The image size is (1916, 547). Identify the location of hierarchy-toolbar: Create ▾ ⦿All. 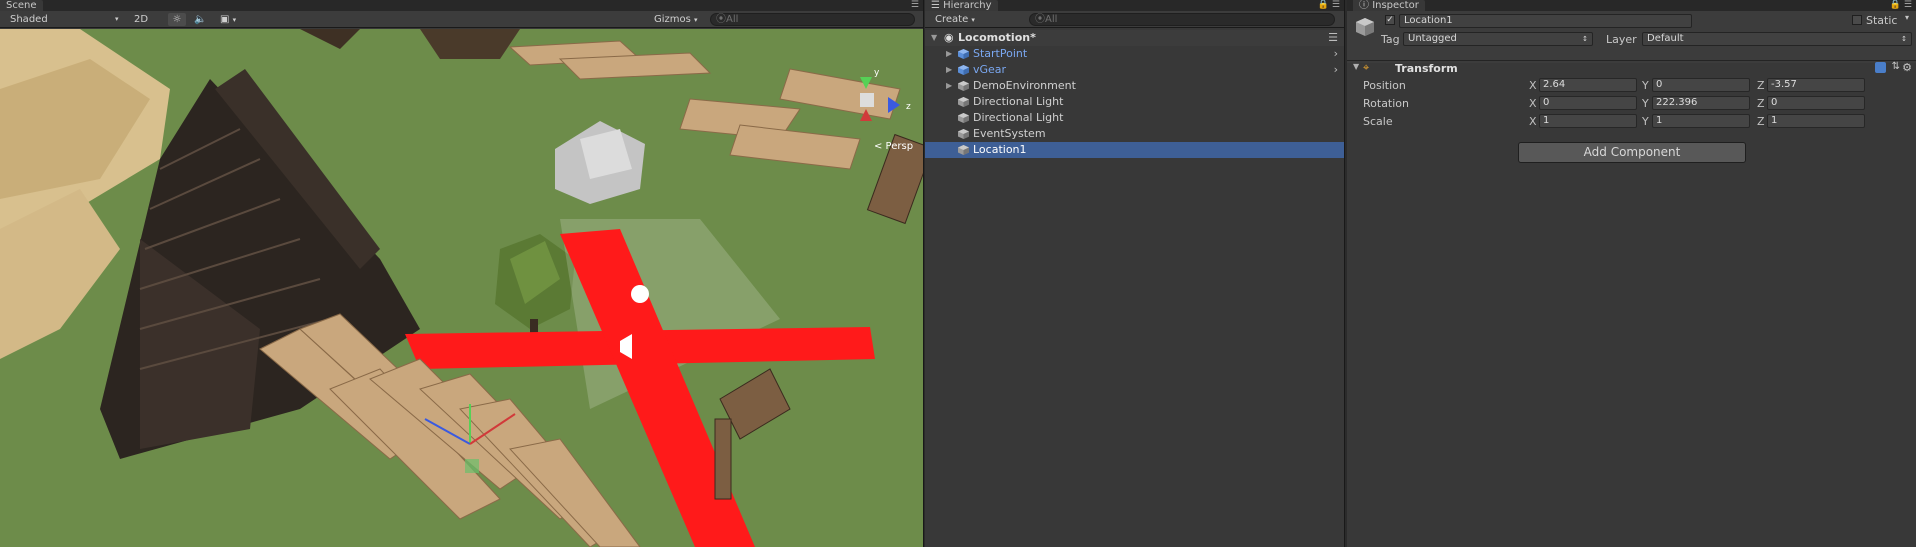
(1134, 19).